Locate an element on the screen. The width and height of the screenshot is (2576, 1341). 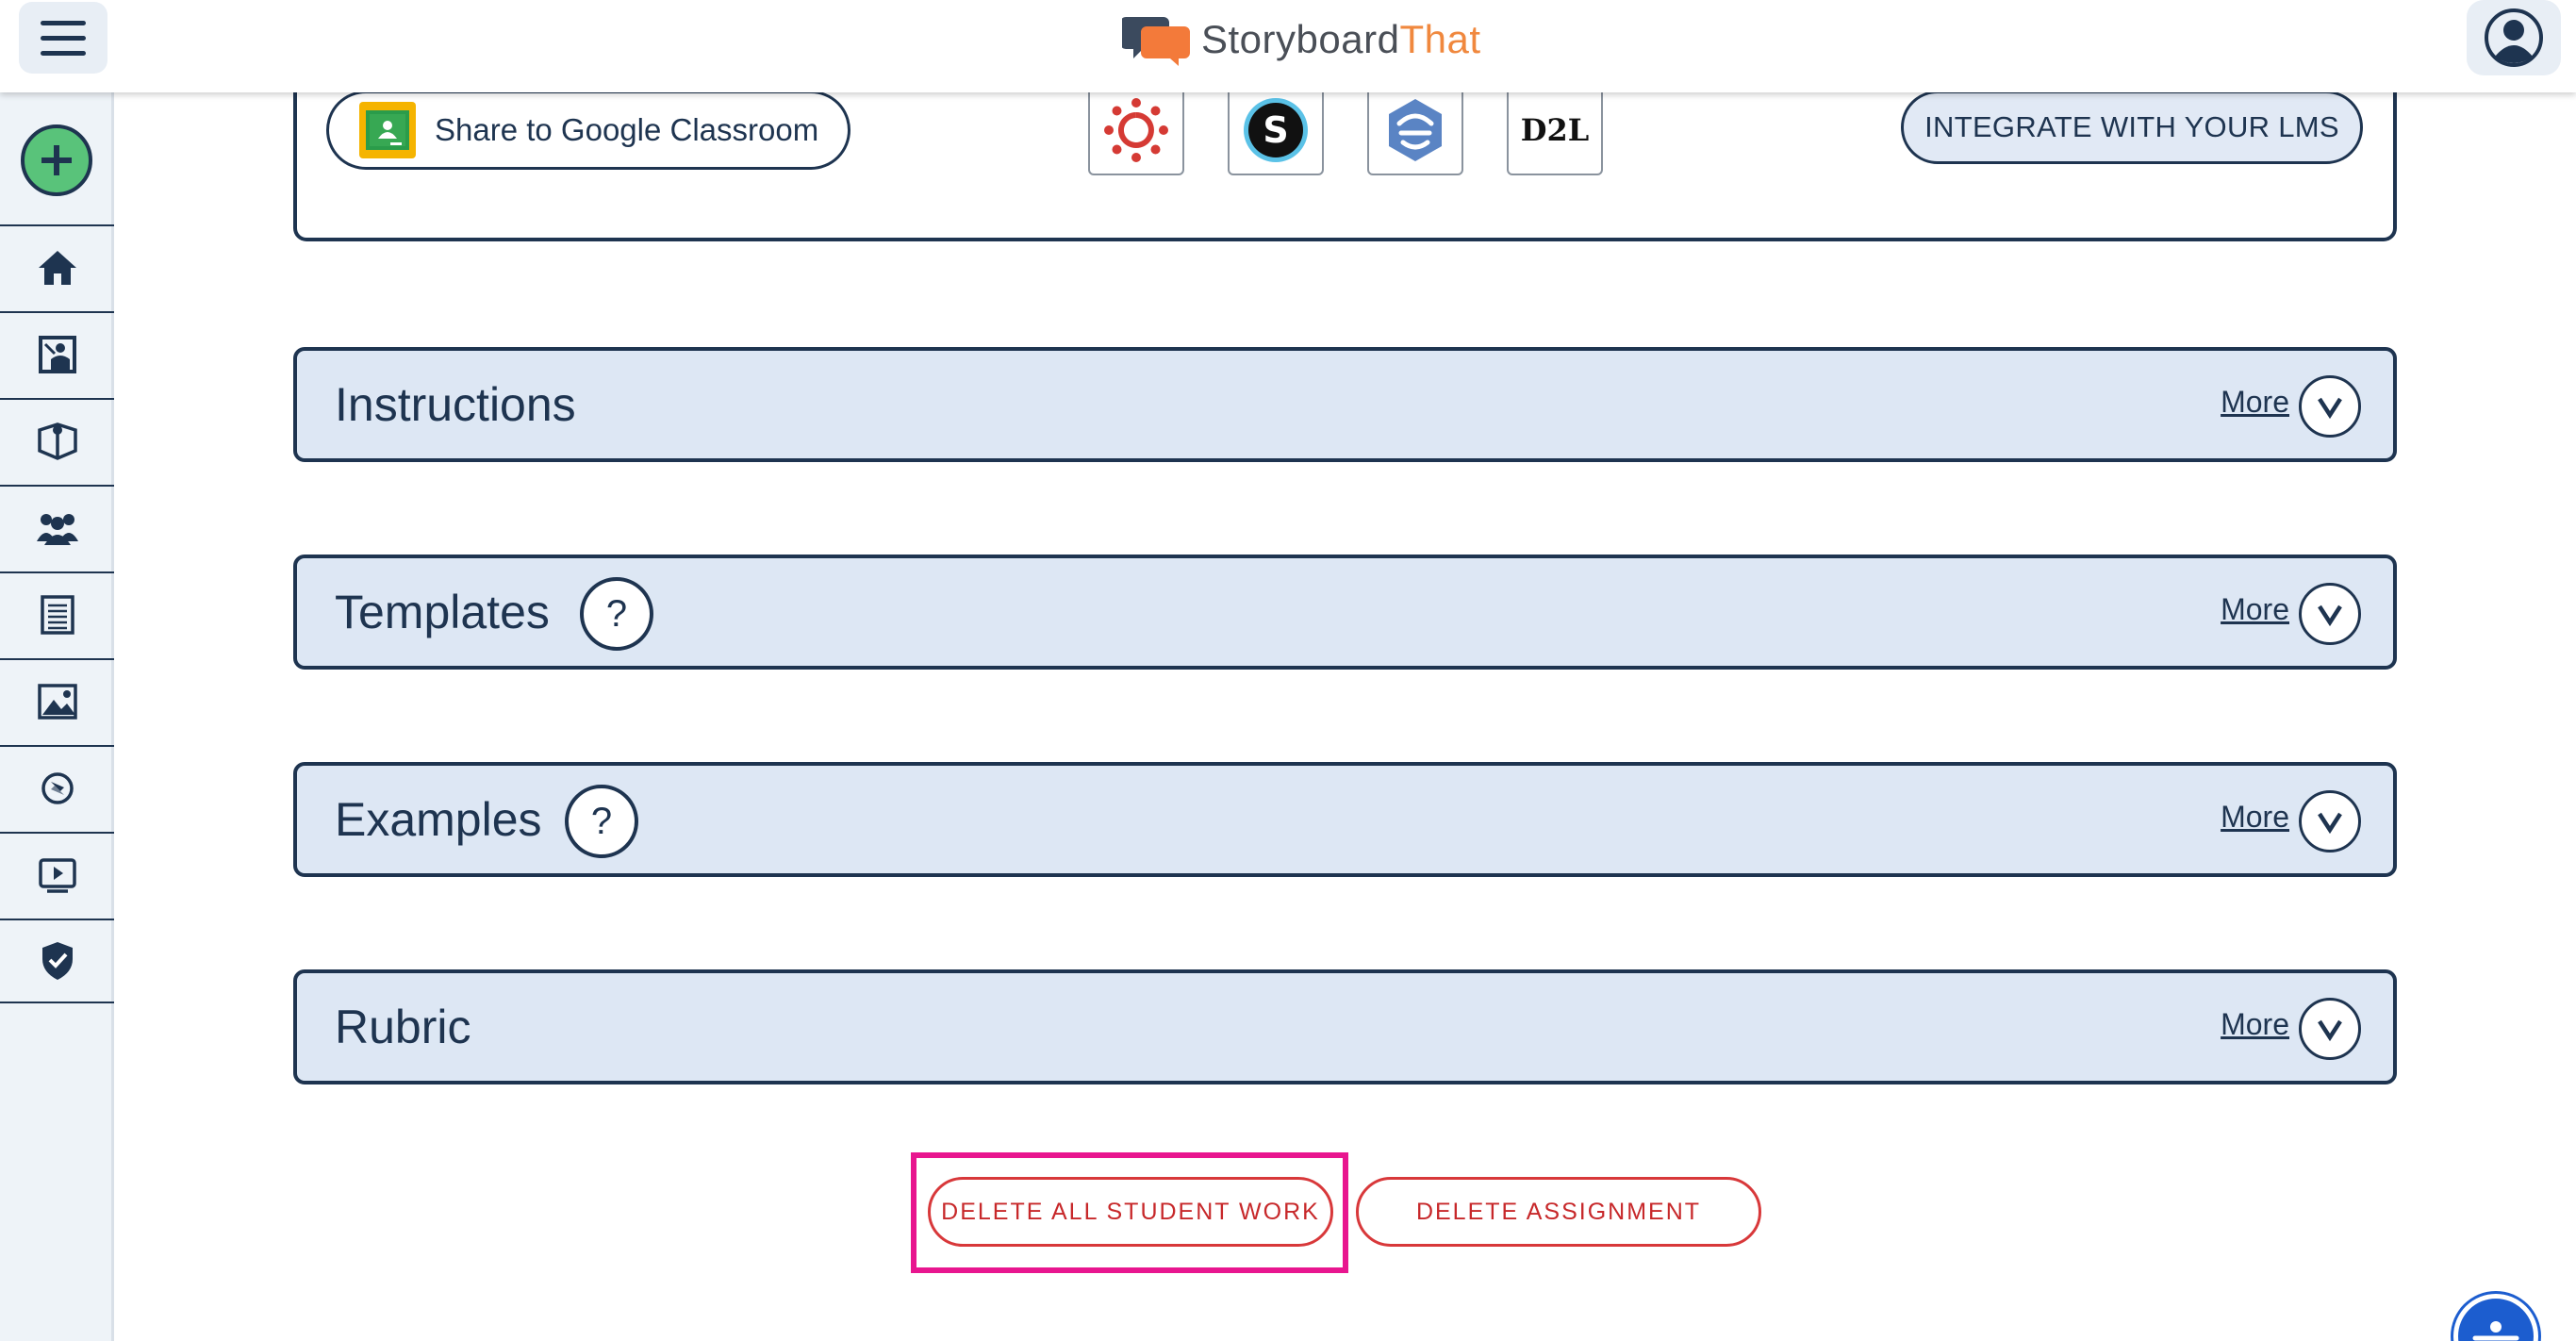
sidebar-item-images is located at coordinates (57, 700).